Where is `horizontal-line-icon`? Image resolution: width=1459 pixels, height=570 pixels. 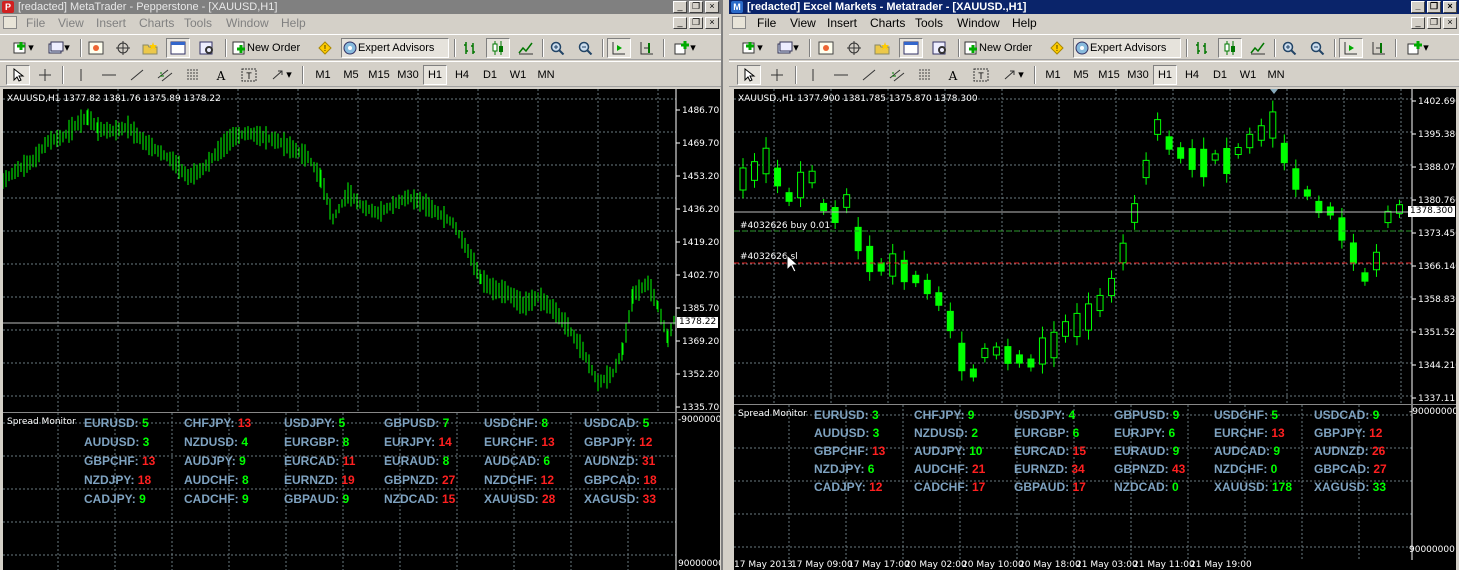
horizontal-line-icon is located at coordinates (109, 75).